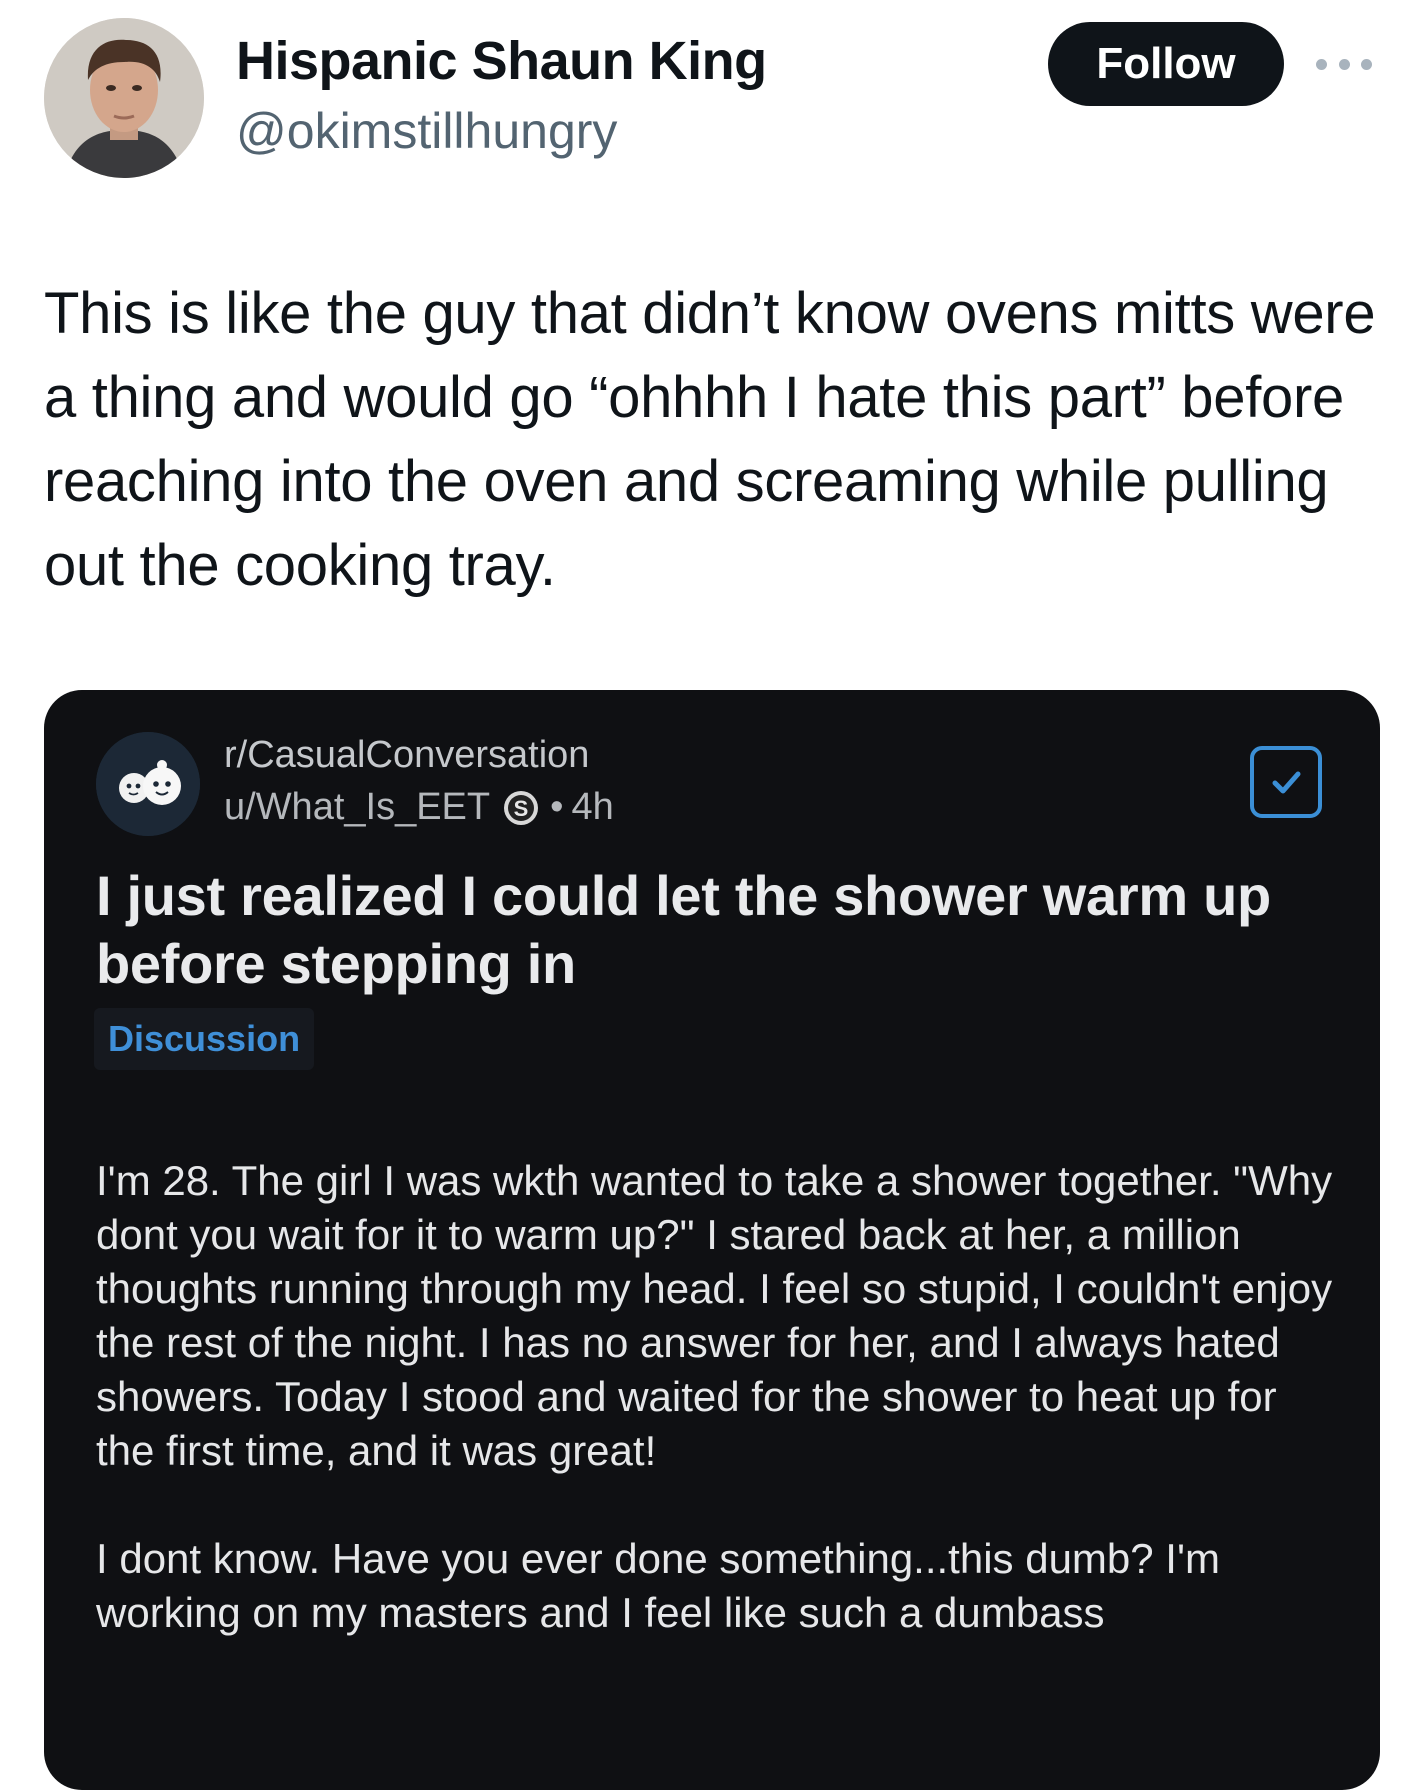  I want to click on more-horizontal-icon, so click(1344, 64).